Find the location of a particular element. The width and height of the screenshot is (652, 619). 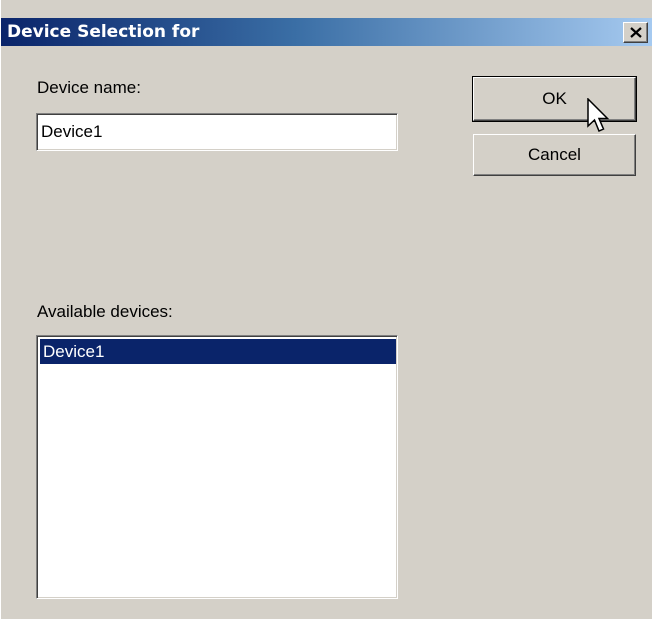

close-icon is located at coordinates (636, 32).